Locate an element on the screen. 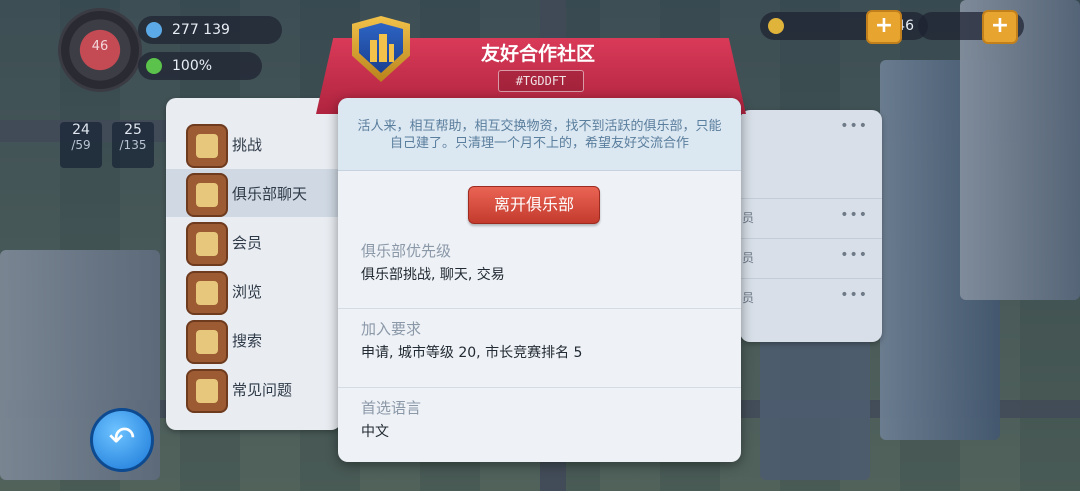 Image resolution: width=1080 pixels, height=491 pixels. back-button: ↶ is located at coordinates (122, 440).